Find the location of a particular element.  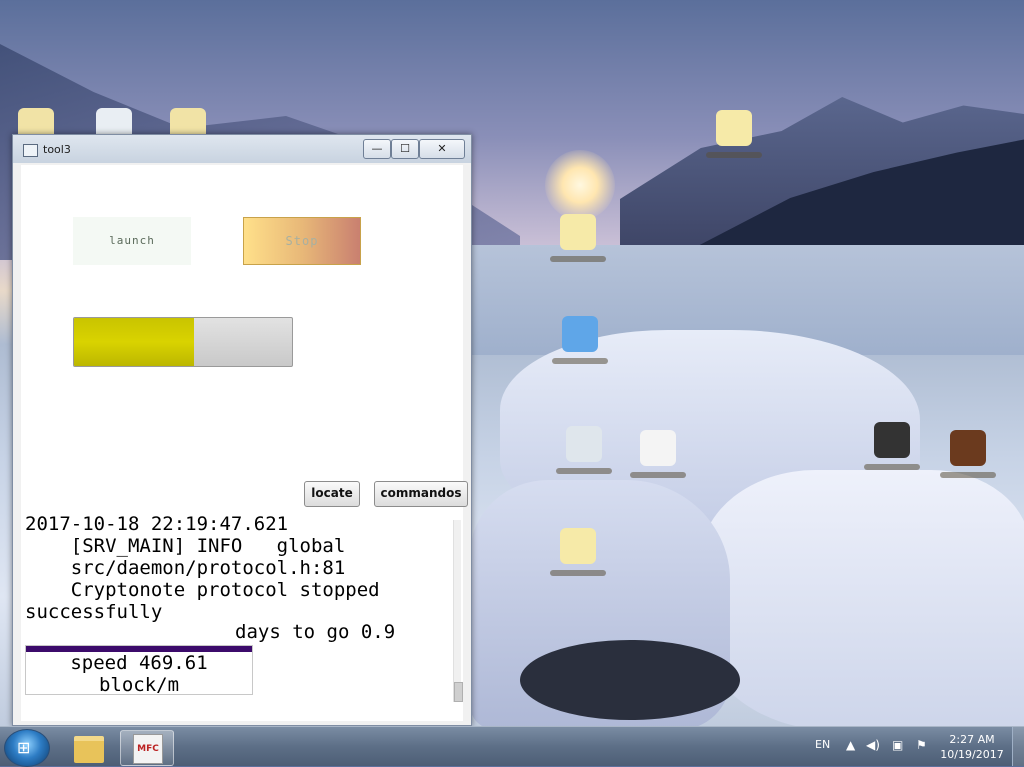

scrollbar-thumb is located at coordinates (458, 692).